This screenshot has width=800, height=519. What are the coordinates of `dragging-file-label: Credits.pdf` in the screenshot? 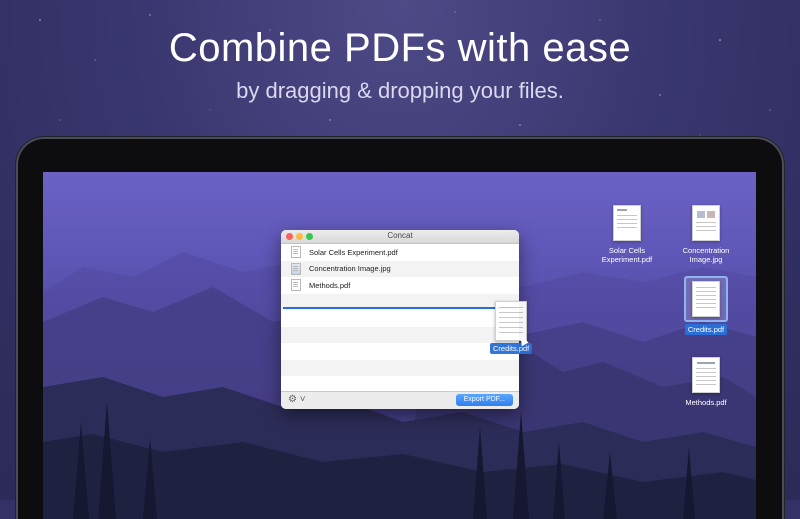 It's located at (511, 348).